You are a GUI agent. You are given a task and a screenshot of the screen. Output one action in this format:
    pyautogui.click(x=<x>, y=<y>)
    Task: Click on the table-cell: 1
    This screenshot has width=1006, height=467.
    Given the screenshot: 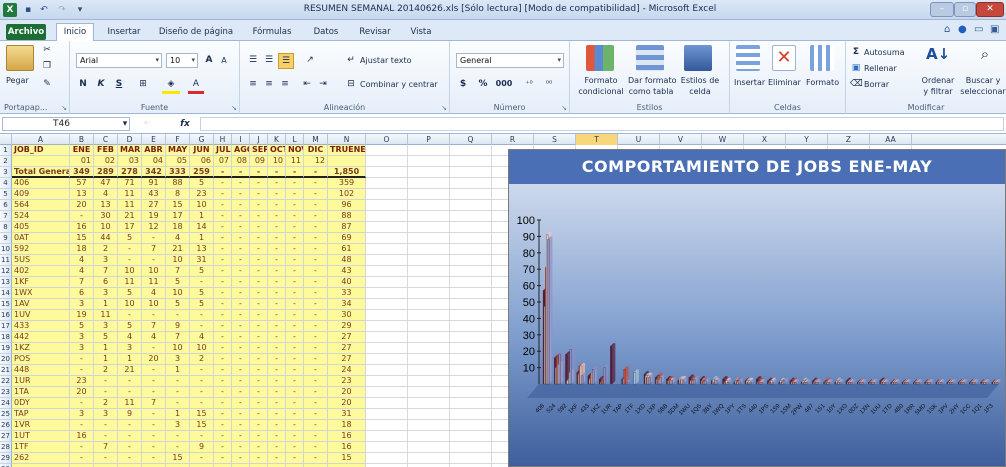 What is the action you would take?
    pyautogui.click(x=178, y=414)
    